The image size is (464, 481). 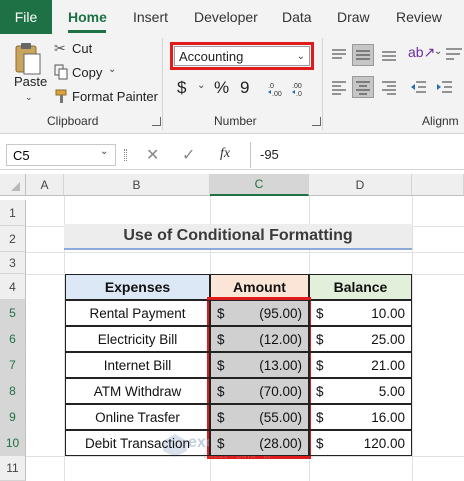 What do you see at coordinates (62, 96) in the screenshot?
I see `format-painter-icon` at bounding box center [62, 96].